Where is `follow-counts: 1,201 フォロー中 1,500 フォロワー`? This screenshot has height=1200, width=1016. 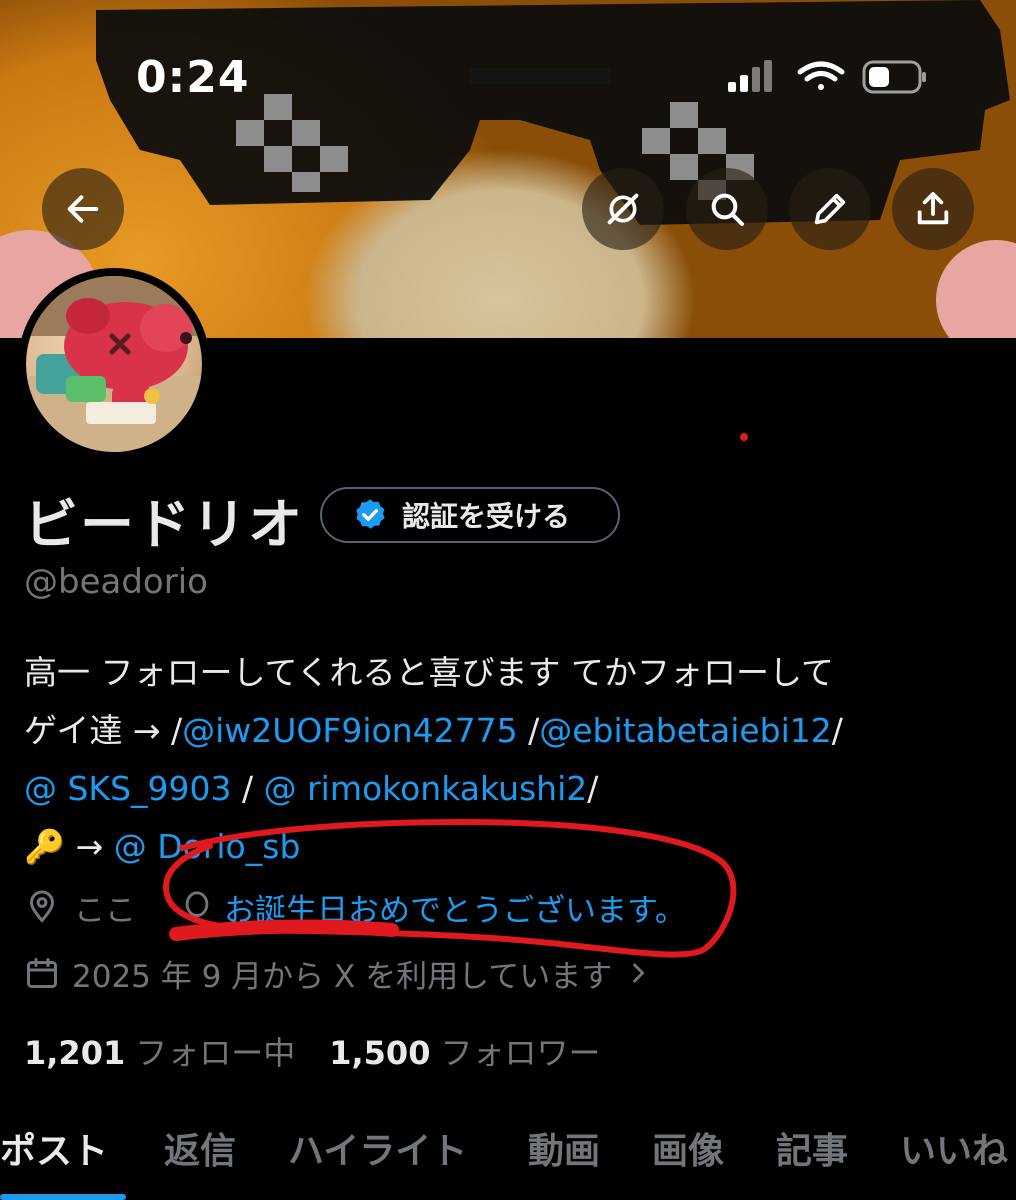 follow-counts: 1,201 フォロー中 1,500 フォロワー is located at coordinates (312, 1051).